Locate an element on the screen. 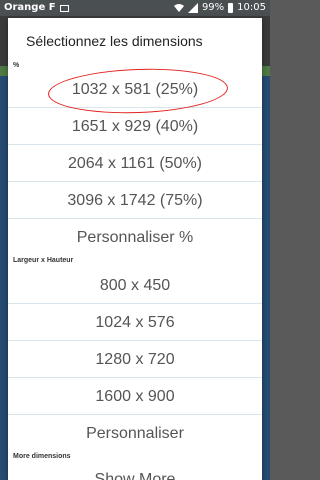 This screenshot has height=480, width=320. wifi-icon is located at coordinates (178, 8).